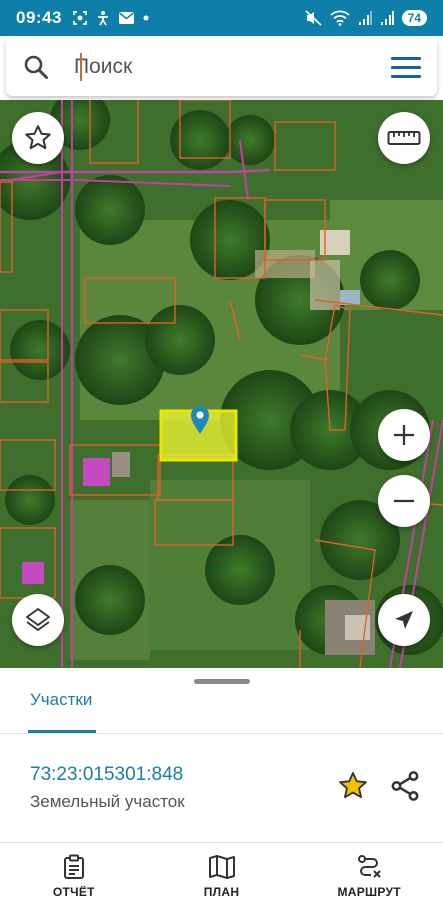 Image resolution: width=443 pixels, height=910 pixels. I want to click on layers-icon, so click(38, 619).